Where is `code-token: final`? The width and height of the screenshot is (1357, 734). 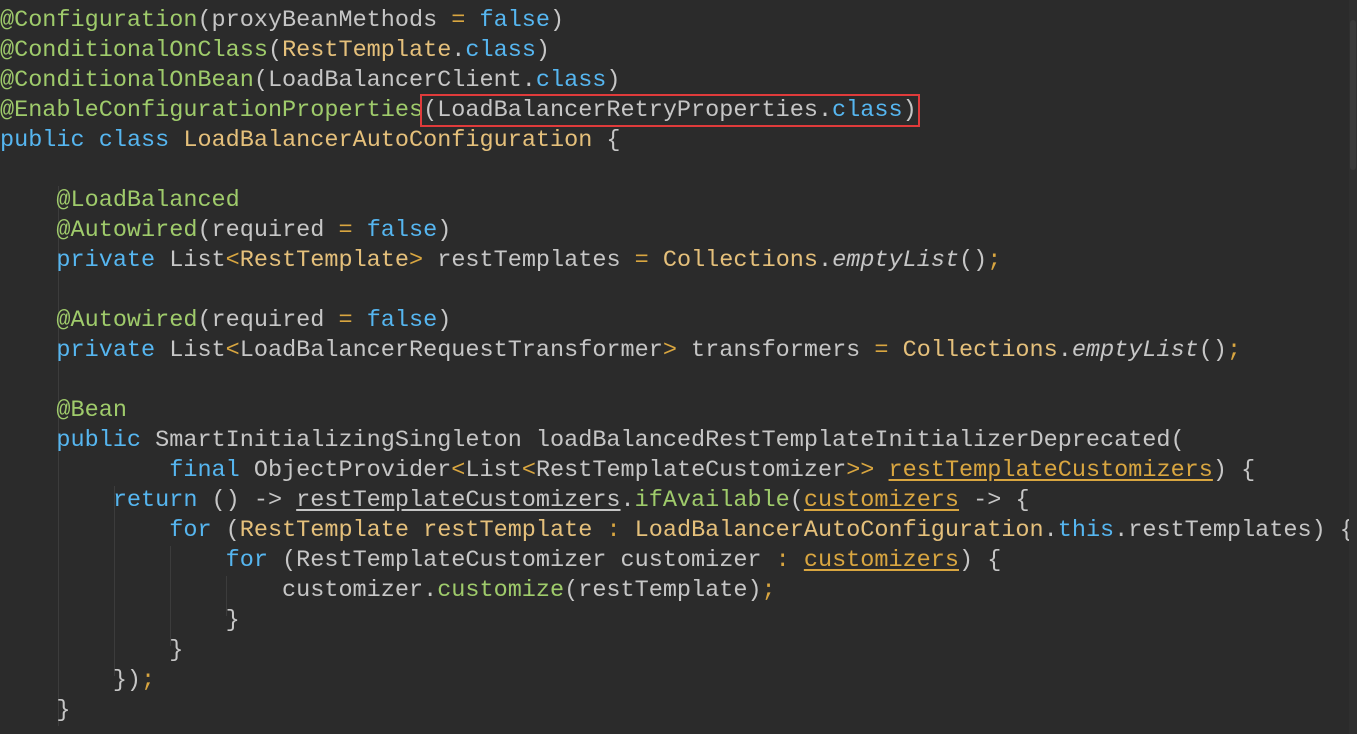
code-token: final is located at coordinates (204, 470).